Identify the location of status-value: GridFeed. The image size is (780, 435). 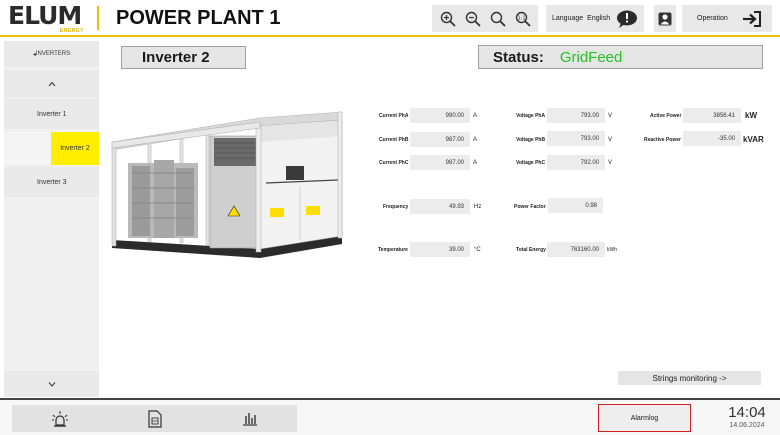
(591, 57).